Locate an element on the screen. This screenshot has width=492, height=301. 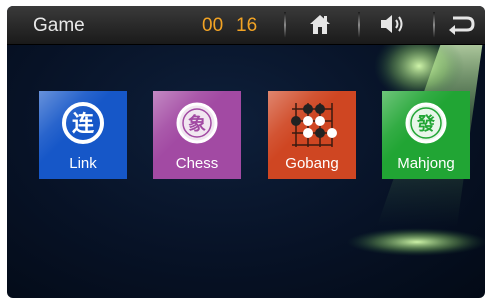
svg-text: 连 is located at coordinates (83, 124).